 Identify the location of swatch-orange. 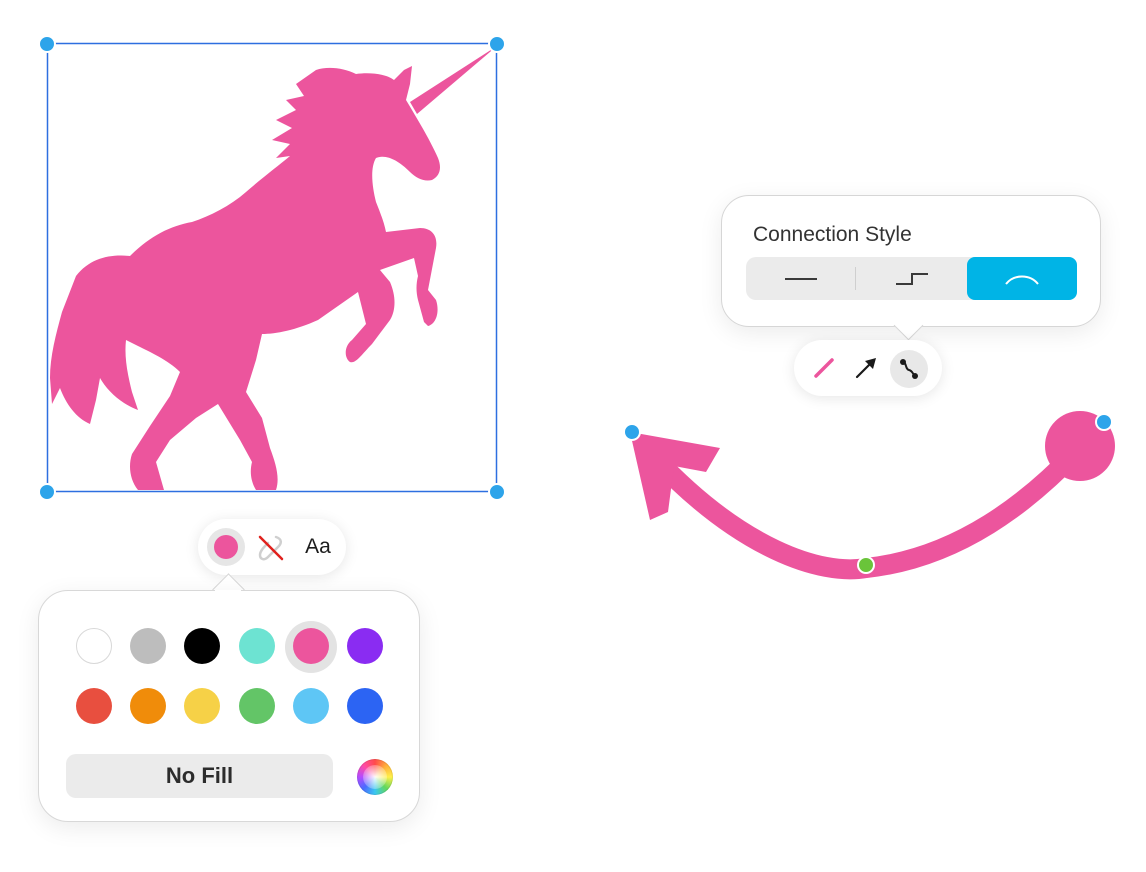
(148, 706).